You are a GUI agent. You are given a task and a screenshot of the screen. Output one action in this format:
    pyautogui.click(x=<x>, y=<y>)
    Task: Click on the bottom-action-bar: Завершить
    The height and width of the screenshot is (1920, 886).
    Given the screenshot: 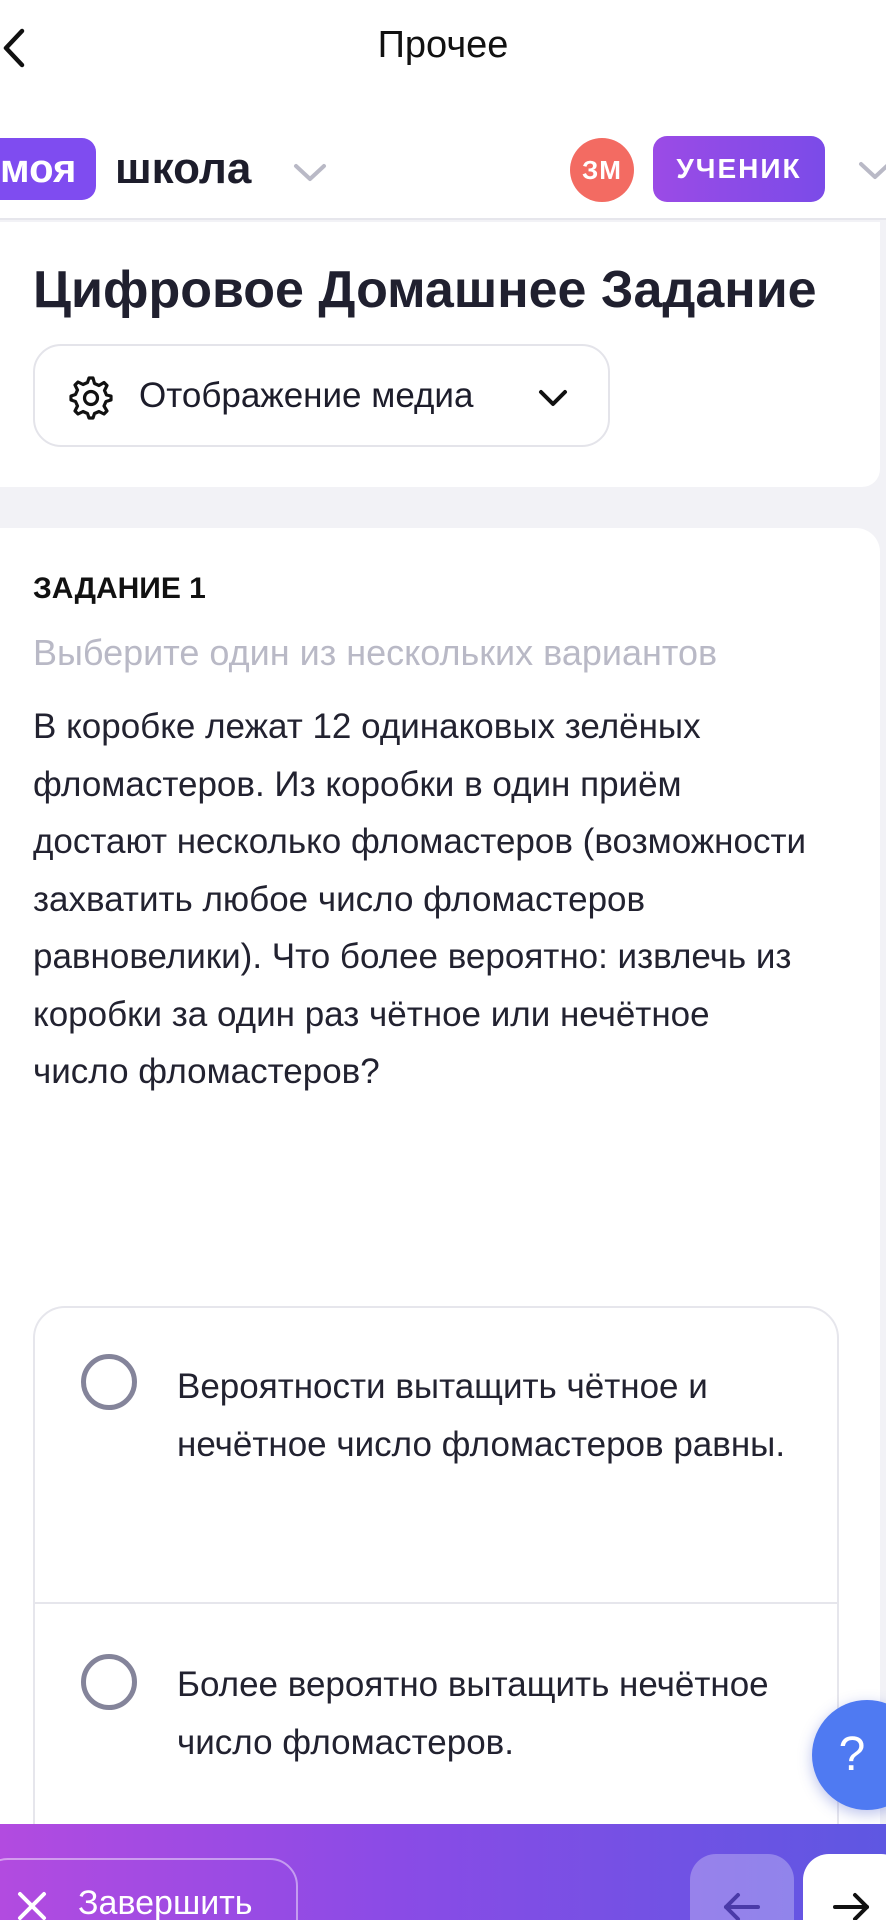 What is the action you would take?
    pyautogui.click(x=443, y=1872)
    